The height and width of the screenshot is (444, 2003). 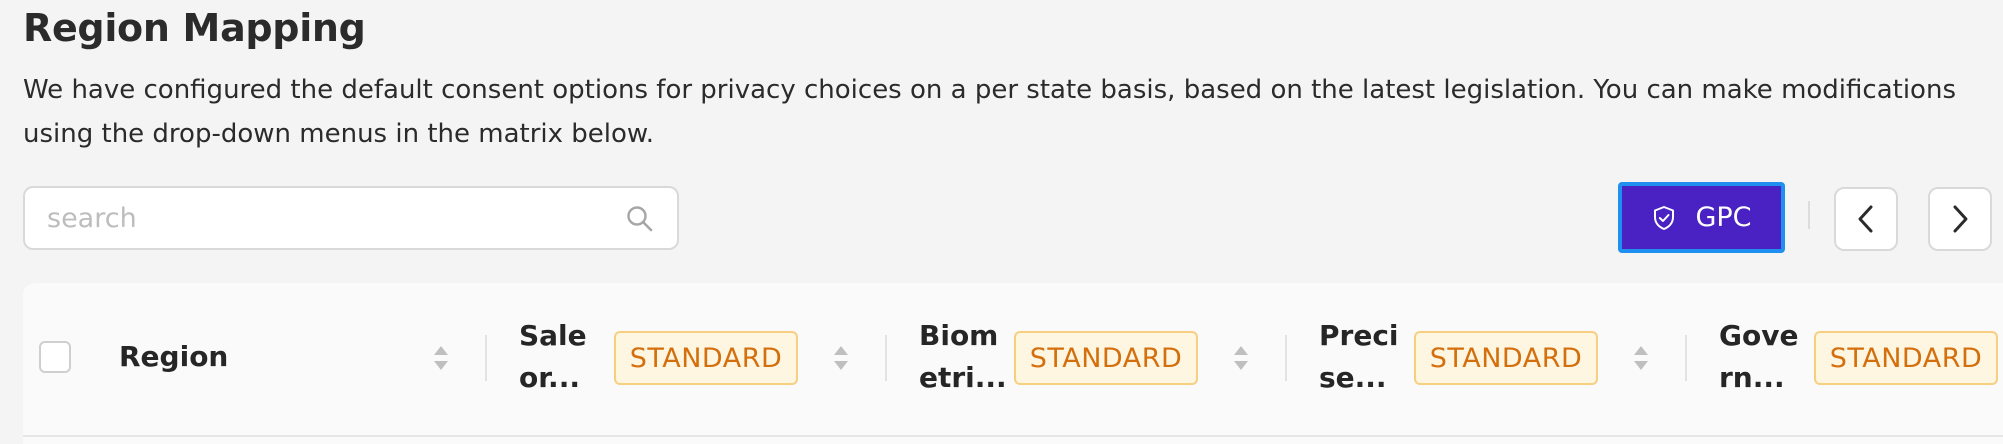 I want to click on shield-check-icon, so click(x=1664, y=217).